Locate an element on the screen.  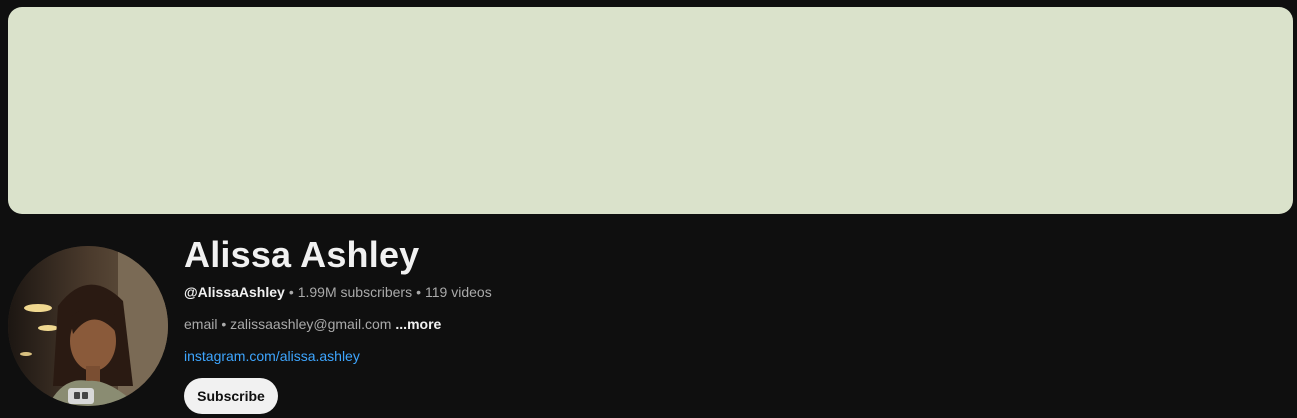
subscribe-button: Subscribe is located at coordinates (231, 396).